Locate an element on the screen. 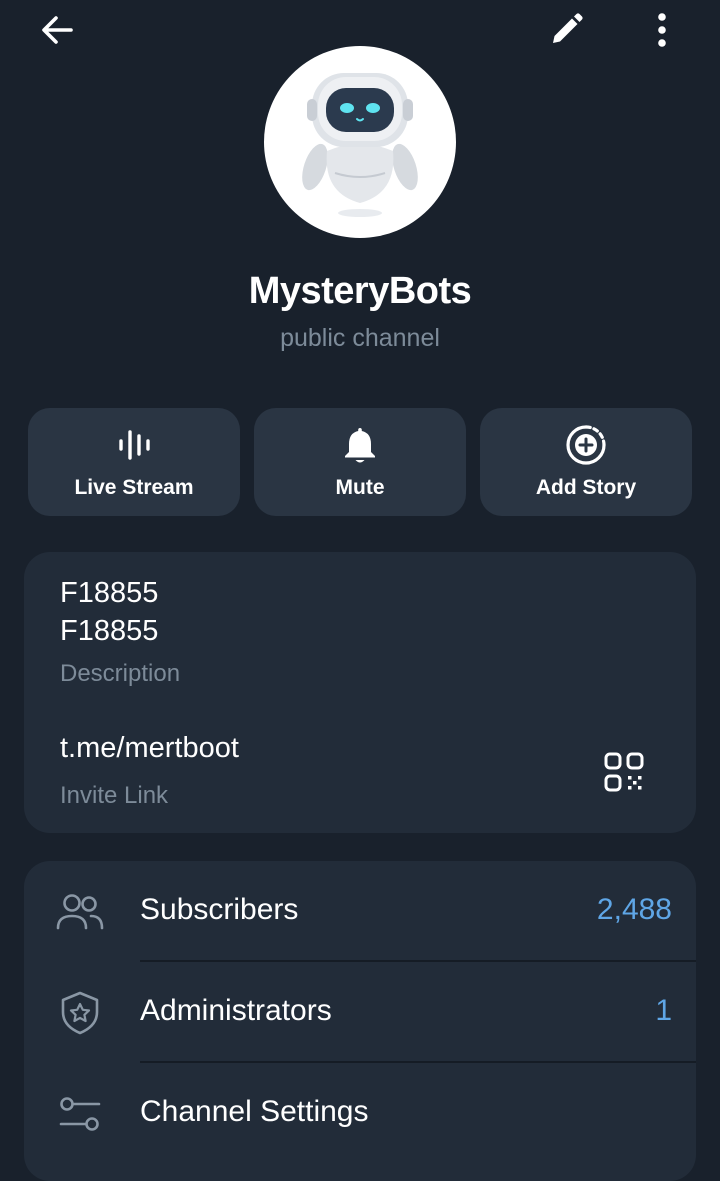 The image size is (720, 1181). administrators-label: Administrators is located at coordinates (236, 1010).